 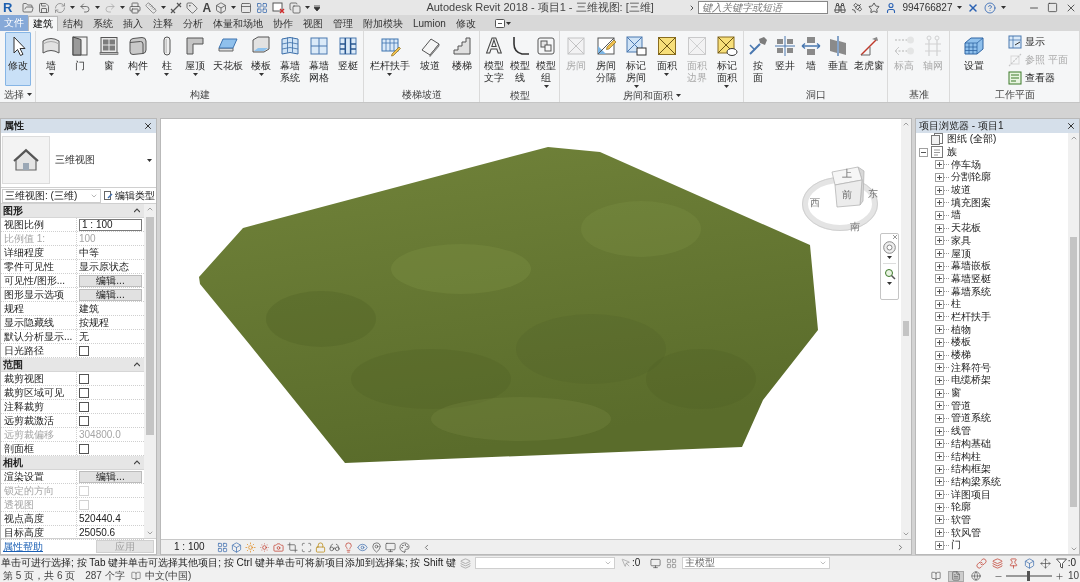 What do you see at coordinates (318, 58) in the screenshot?
I see `ribbon-button: 幕墙网格` at bounding box center [318, 58].